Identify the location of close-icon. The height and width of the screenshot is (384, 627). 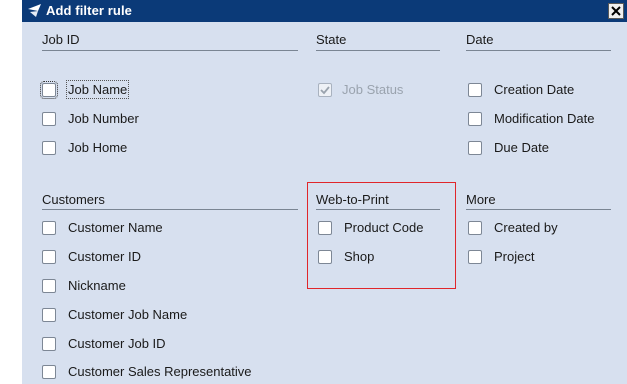
(616, 11).